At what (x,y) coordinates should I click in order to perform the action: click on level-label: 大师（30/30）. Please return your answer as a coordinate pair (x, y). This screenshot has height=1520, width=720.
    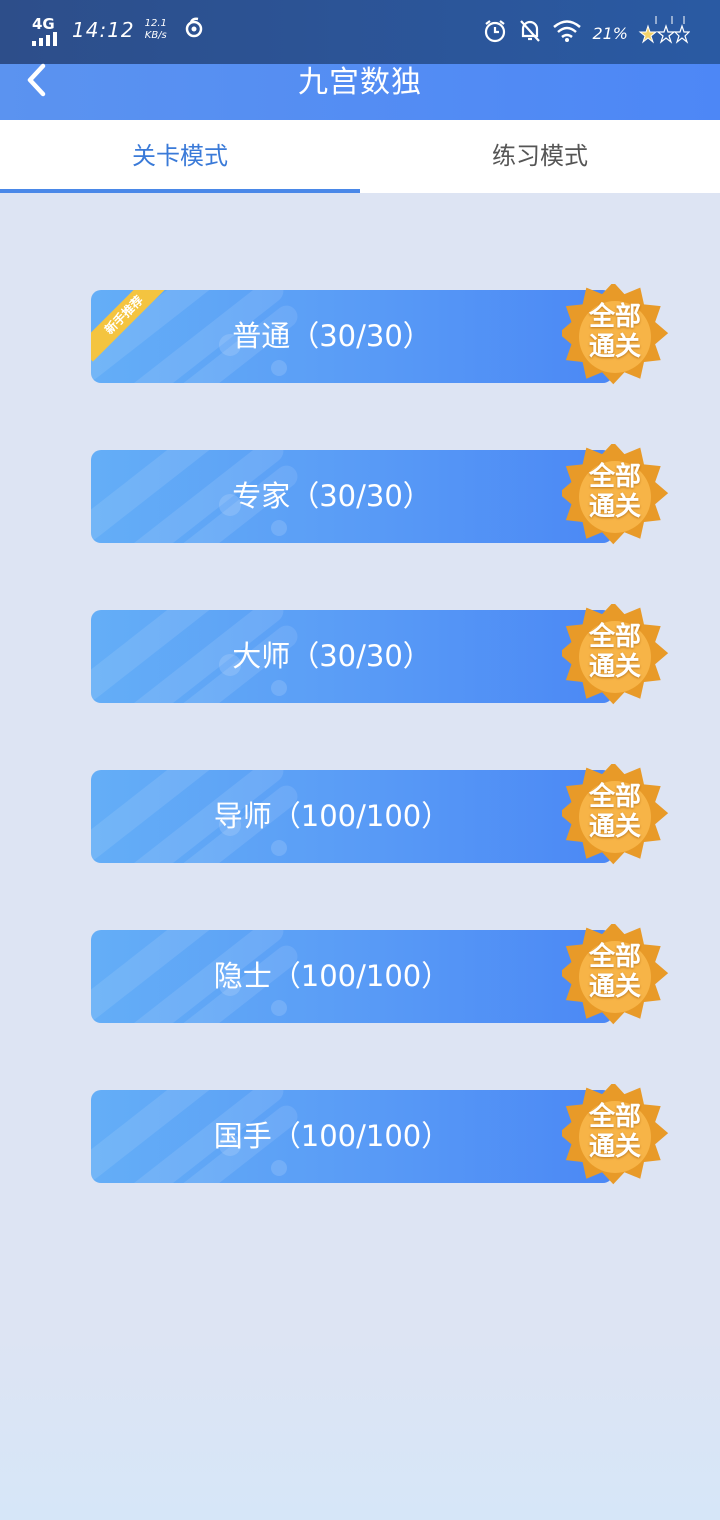
    Looking at the image, I should click on (332, 656).